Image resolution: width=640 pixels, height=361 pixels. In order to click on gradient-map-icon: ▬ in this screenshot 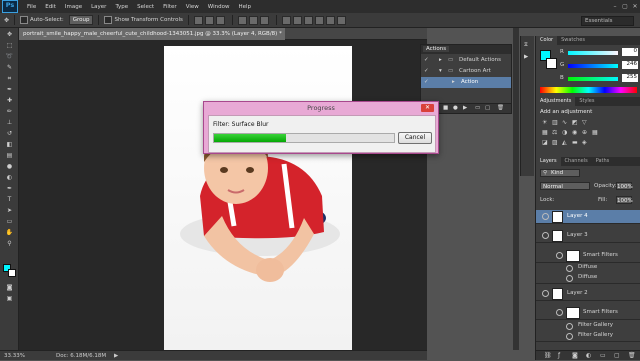, I will do `click(575, 142)`.